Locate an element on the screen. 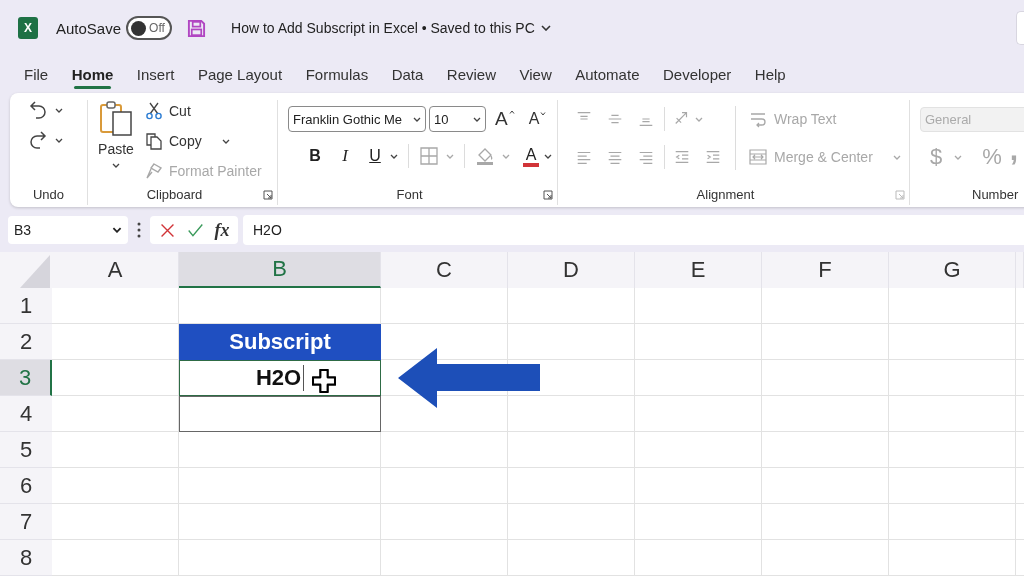 The width and height of the screenshot is (1024, 576). table-cell: H2O is located at coordinates (280, 378).